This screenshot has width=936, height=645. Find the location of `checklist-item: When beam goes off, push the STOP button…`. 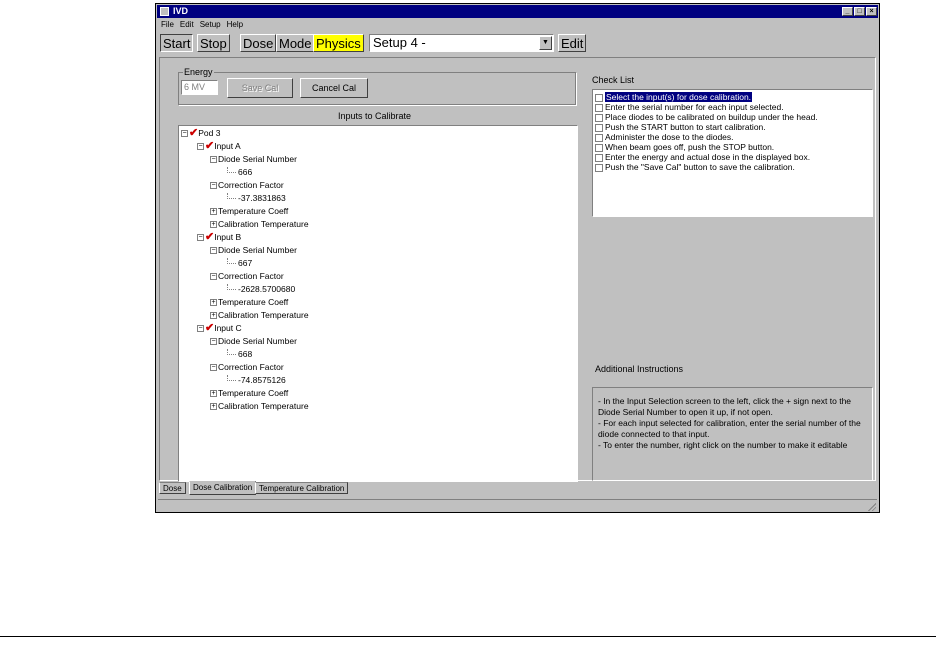

checklist-item: When beam goes off, push the STOP button… is located at coordinates (684, 147).